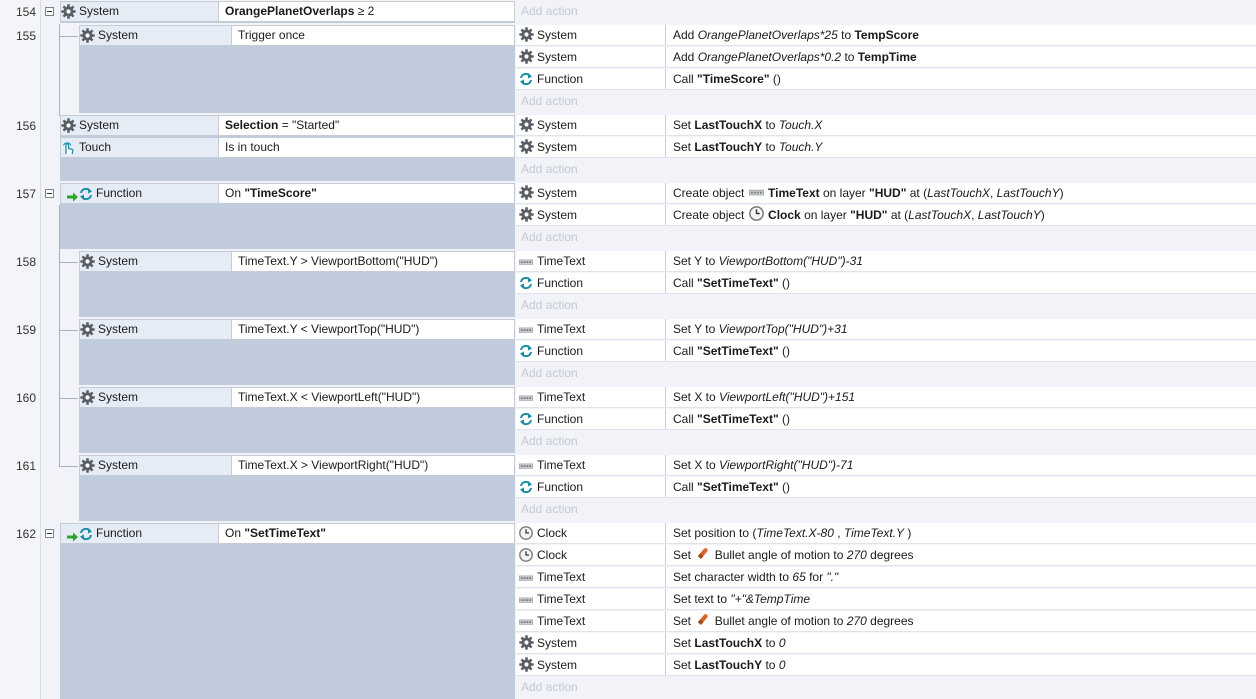 This screenshot has width=1256, height=699. Describe the element at coordinates (287, 147) in the screenshot. I see `condition-row: Touch Is in touch` at that location.